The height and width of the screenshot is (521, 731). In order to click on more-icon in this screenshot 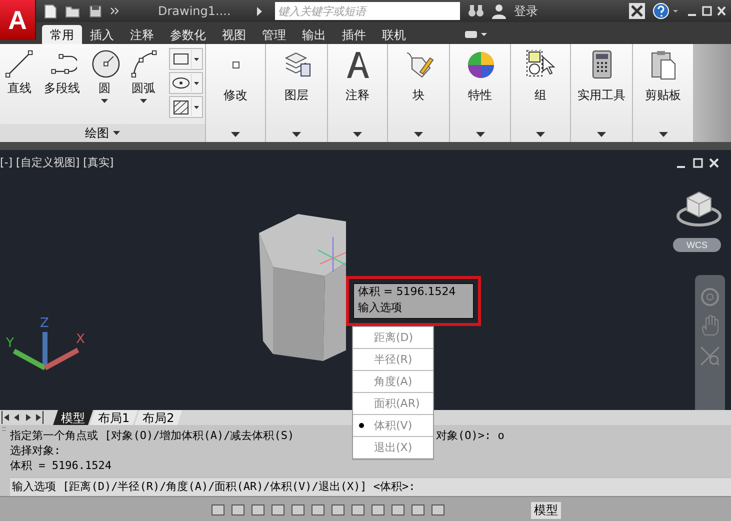, I will do `click(115, 11)`.